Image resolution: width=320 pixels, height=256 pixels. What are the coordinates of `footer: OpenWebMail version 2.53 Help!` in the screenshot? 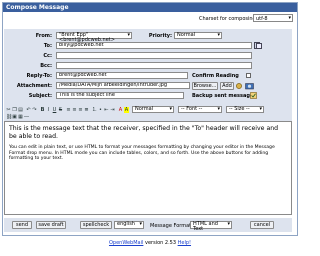 It's located at (150, 243).